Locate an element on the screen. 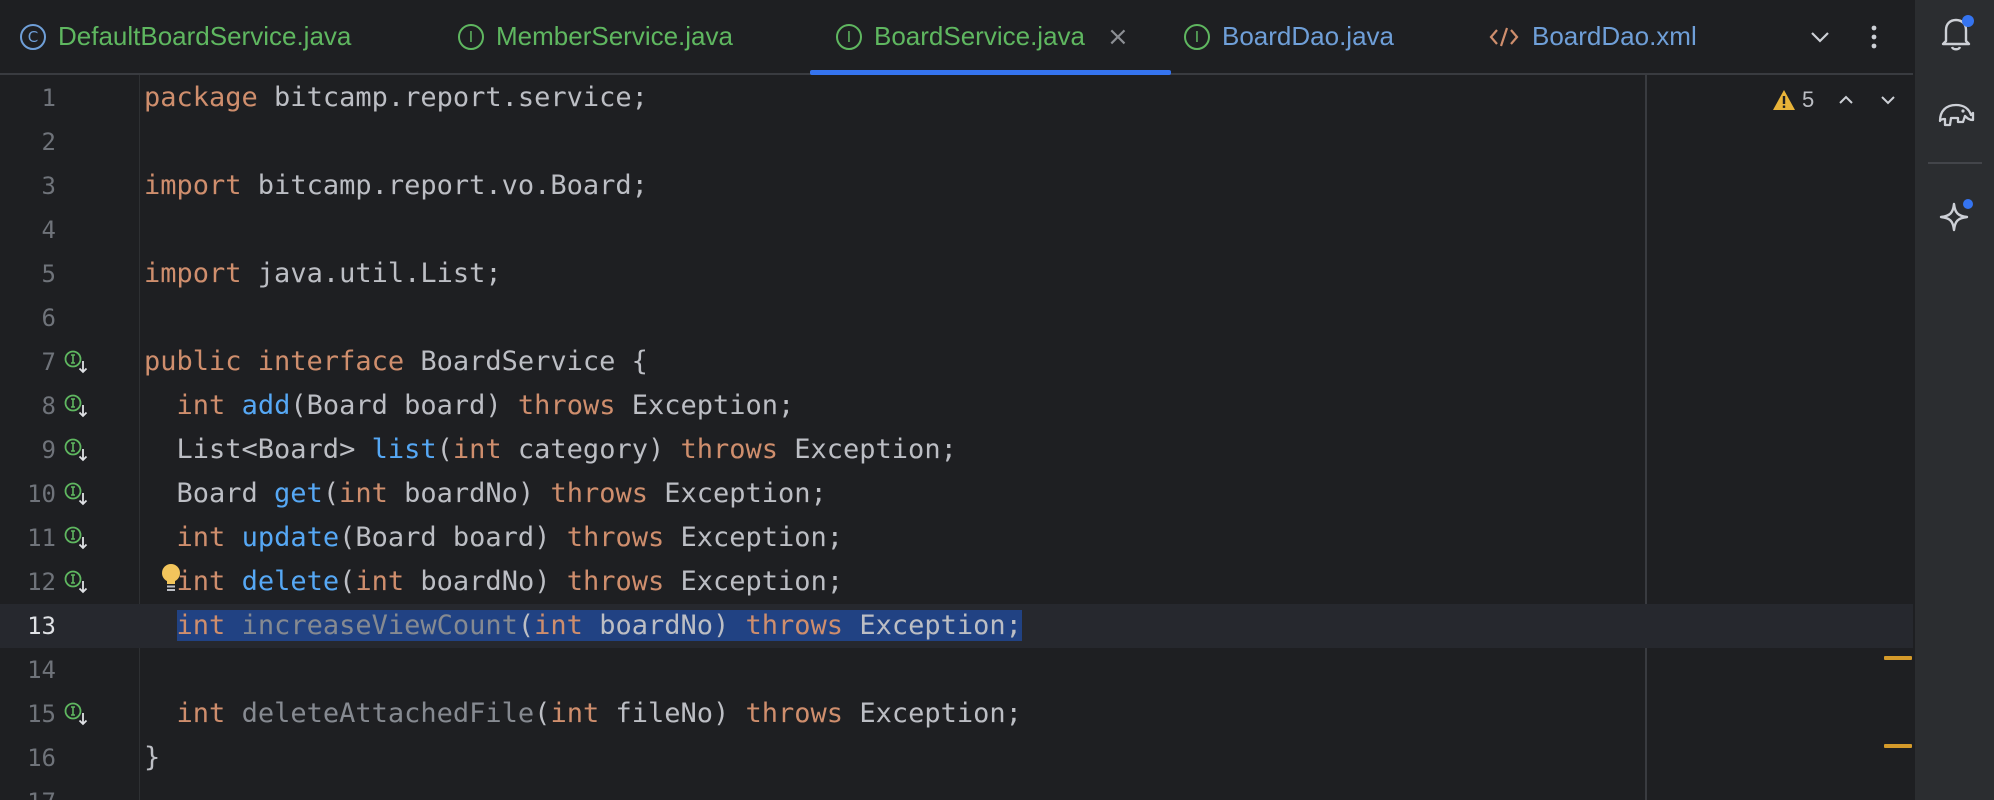 This screenshot has height=800, width=1994. line-number: 3 is located at coordinates (48, 186).